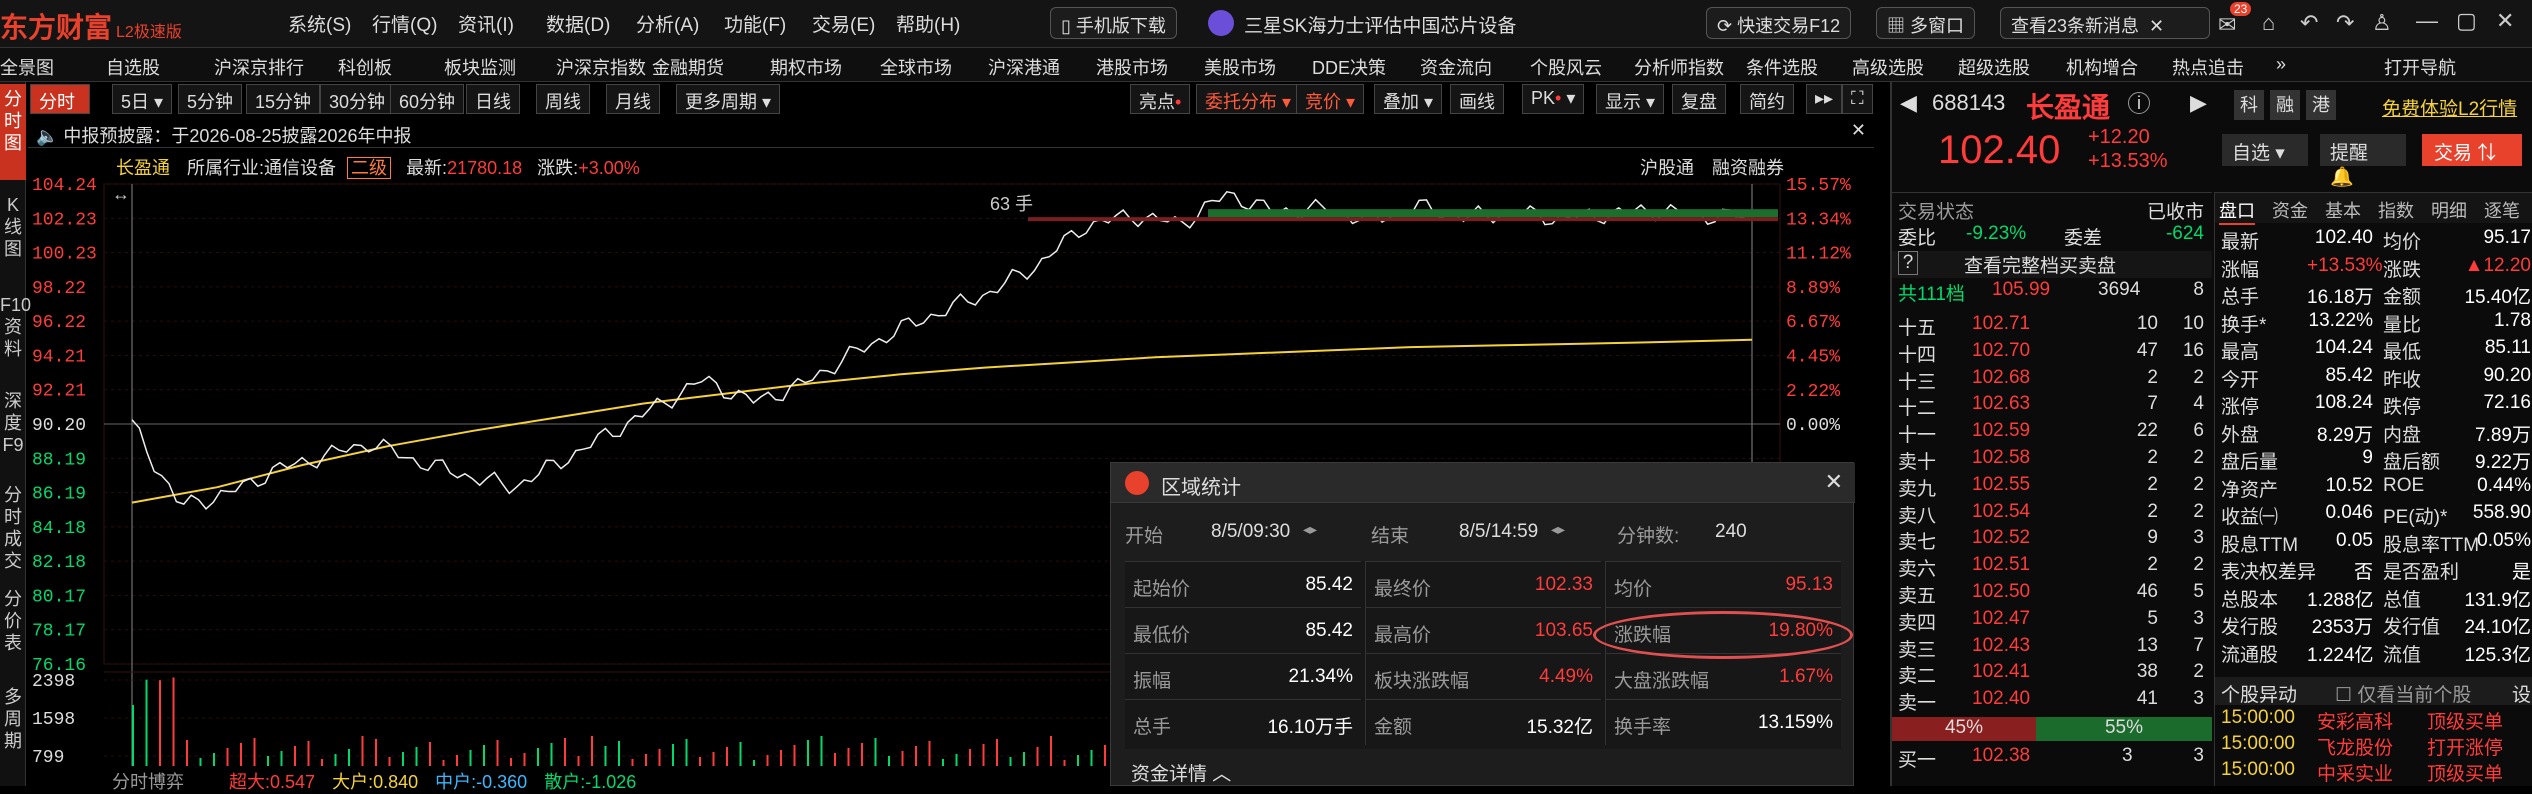  Describe the element at coordinates (2237, 211) in the screenshot. I see `panel-tab: 盘口` at that location.